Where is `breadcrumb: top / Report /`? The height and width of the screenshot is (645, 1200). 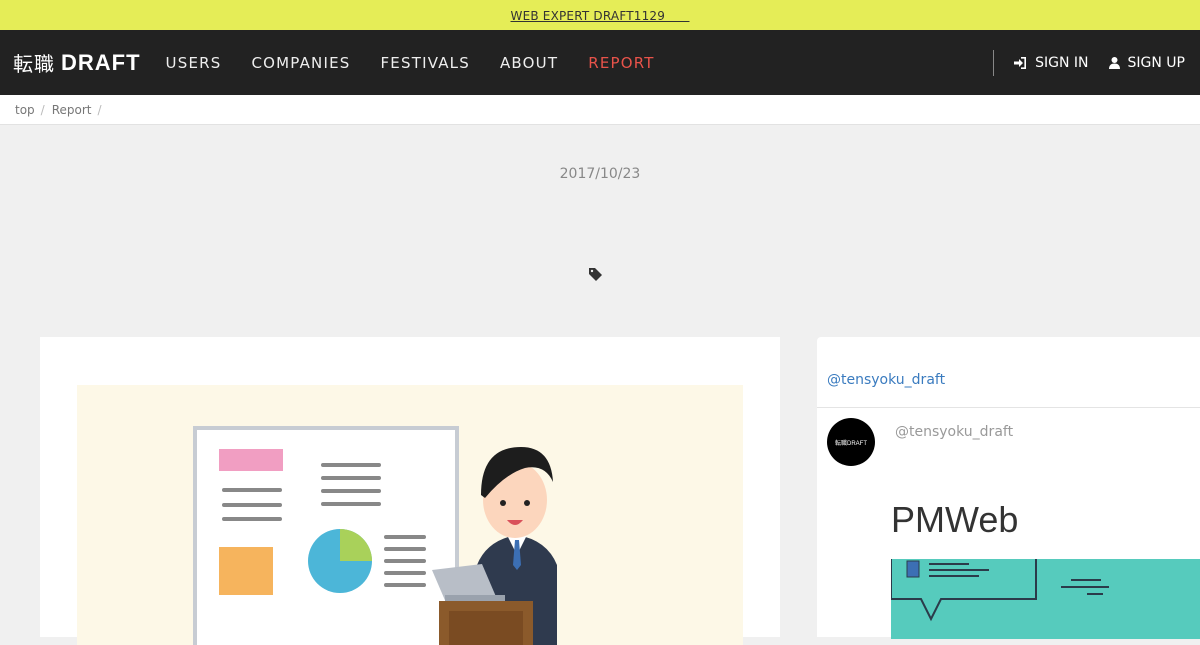
breadcrumb: top / Report / is located at coordinates (600, 110).